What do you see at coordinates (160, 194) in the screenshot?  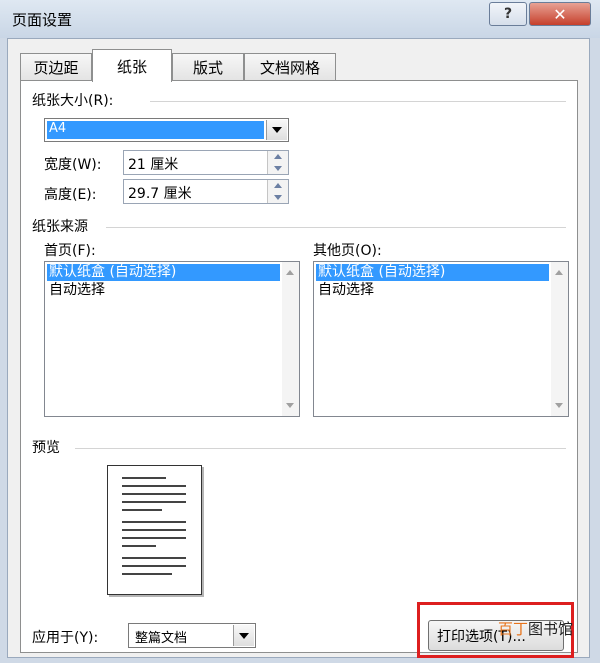 I see `height-value: 29.7 厘米` at bounding box center [160, 194].